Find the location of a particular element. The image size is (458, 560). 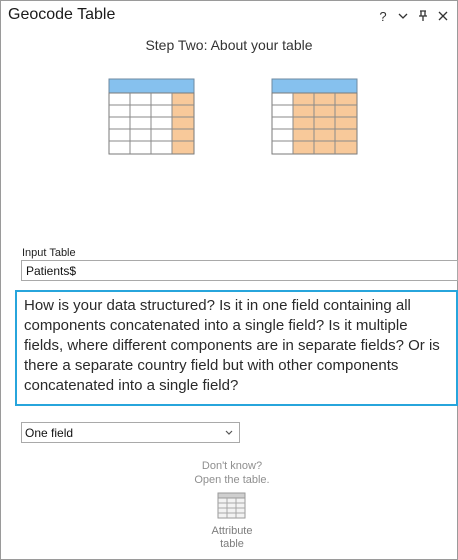

close-icon is located at coordinates (443, 16).